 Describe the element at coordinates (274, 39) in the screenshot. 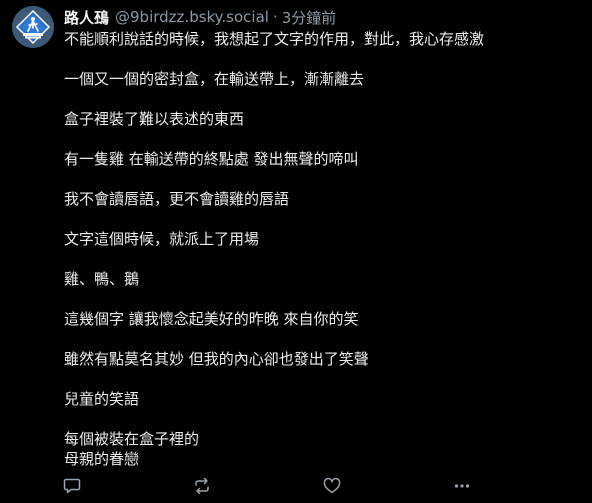

I see `post-paragraph: 不能順利說話的時候，我想起了文字的作用，對此，我心存感激` at that location.